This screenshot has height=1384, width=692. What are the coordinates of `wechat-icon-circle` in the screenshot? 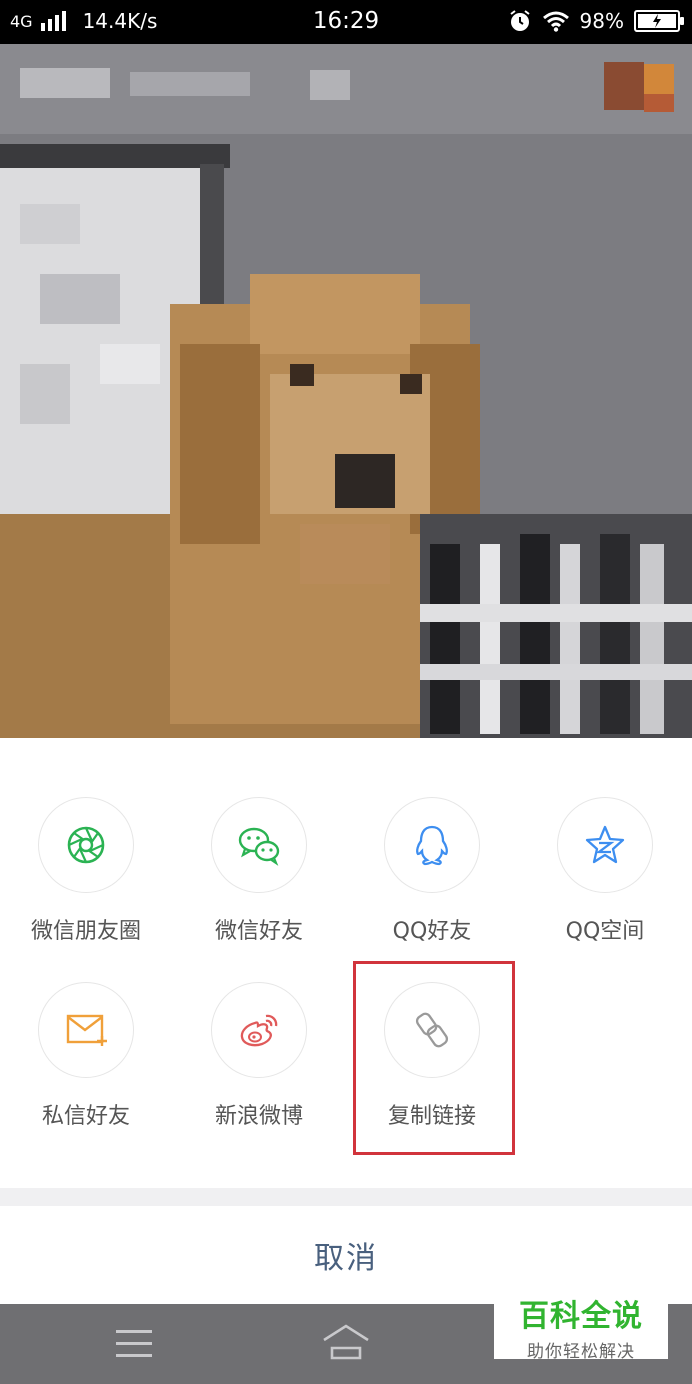 It's located at (259, 845).